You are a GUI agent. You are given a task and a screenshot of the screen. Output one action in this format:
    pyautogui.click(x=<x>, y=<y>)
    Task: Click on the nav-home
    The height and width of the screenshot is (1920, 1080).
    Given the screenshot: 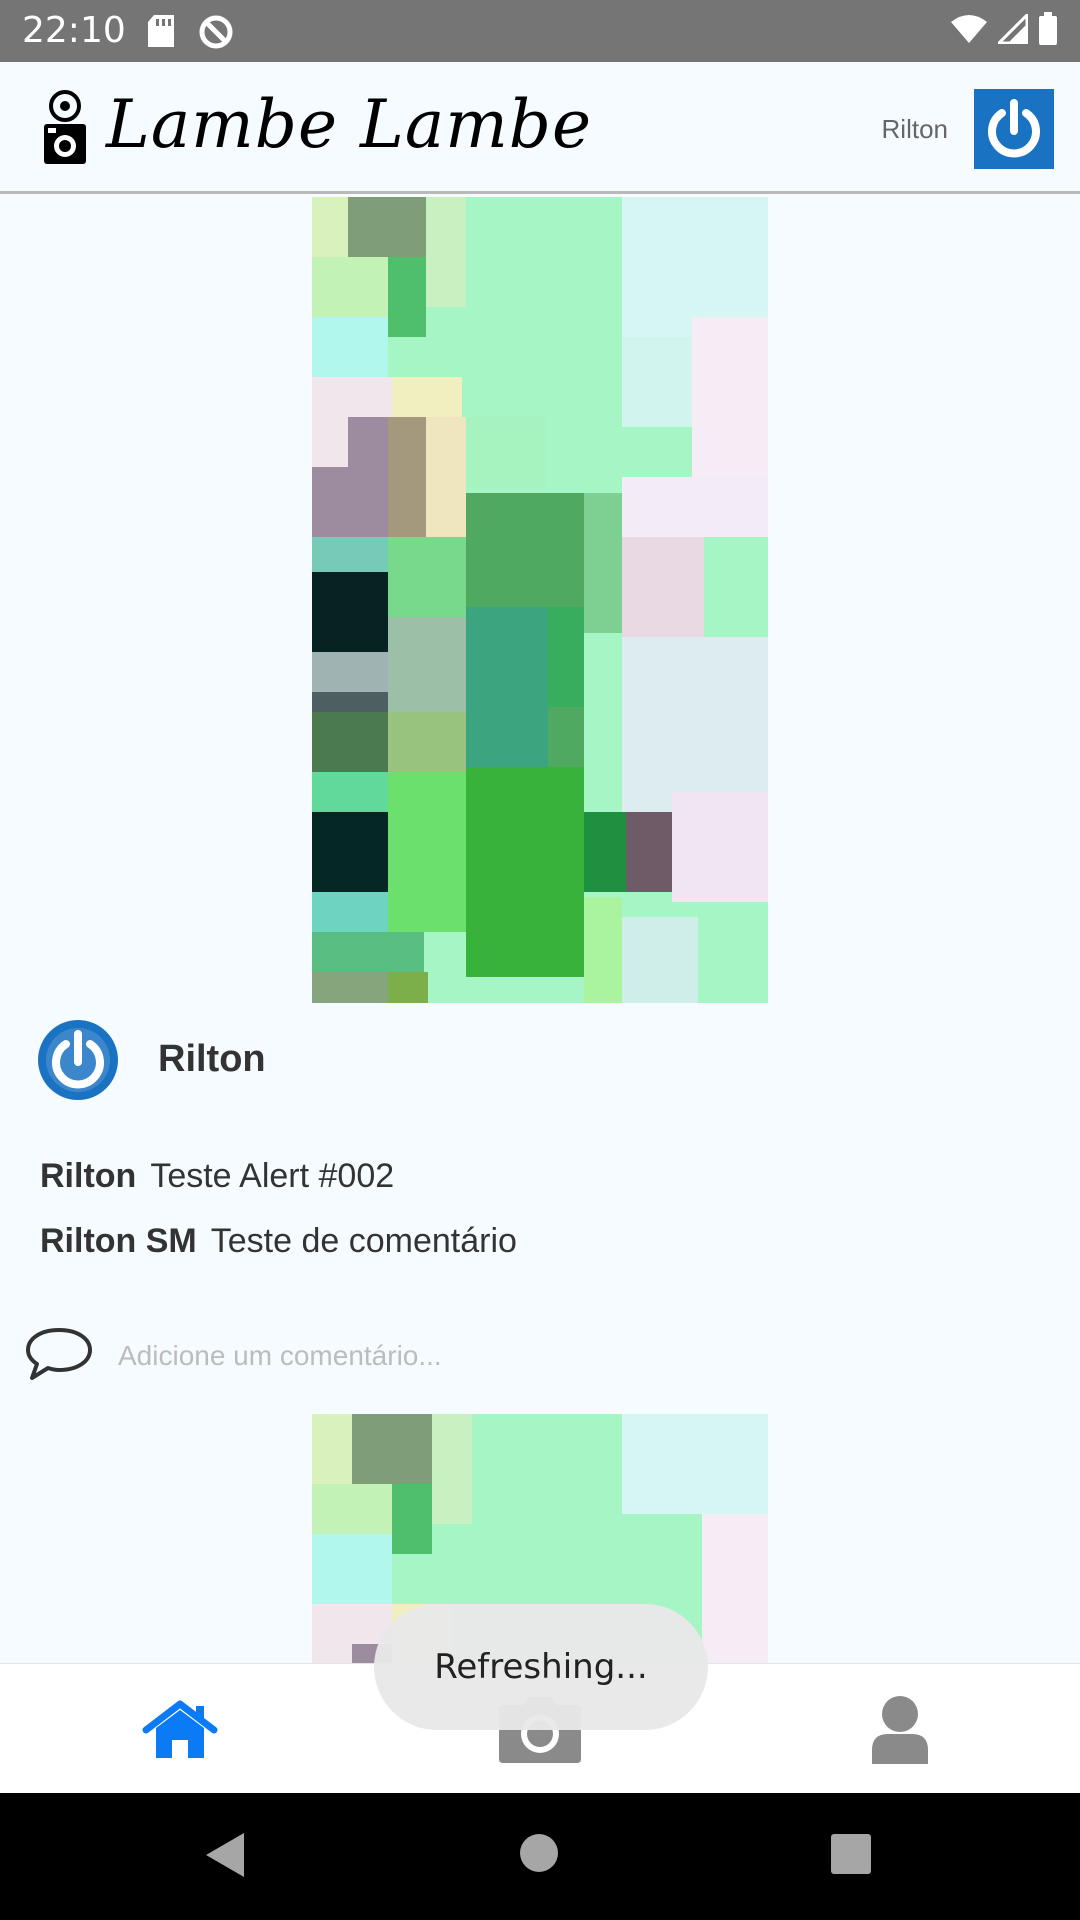 What is the action you would take?
    pyautogui.click(x=180, y=1732)
    